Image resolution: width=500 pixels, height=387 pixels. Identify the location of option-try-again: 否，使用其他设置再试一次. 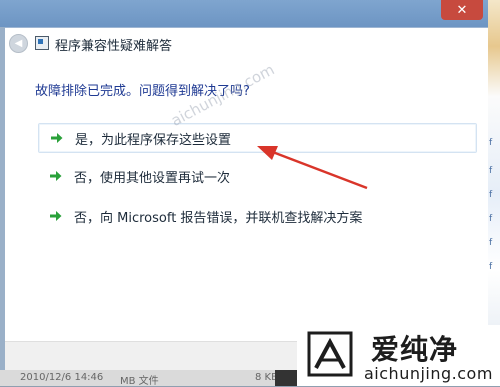
(256, 176).